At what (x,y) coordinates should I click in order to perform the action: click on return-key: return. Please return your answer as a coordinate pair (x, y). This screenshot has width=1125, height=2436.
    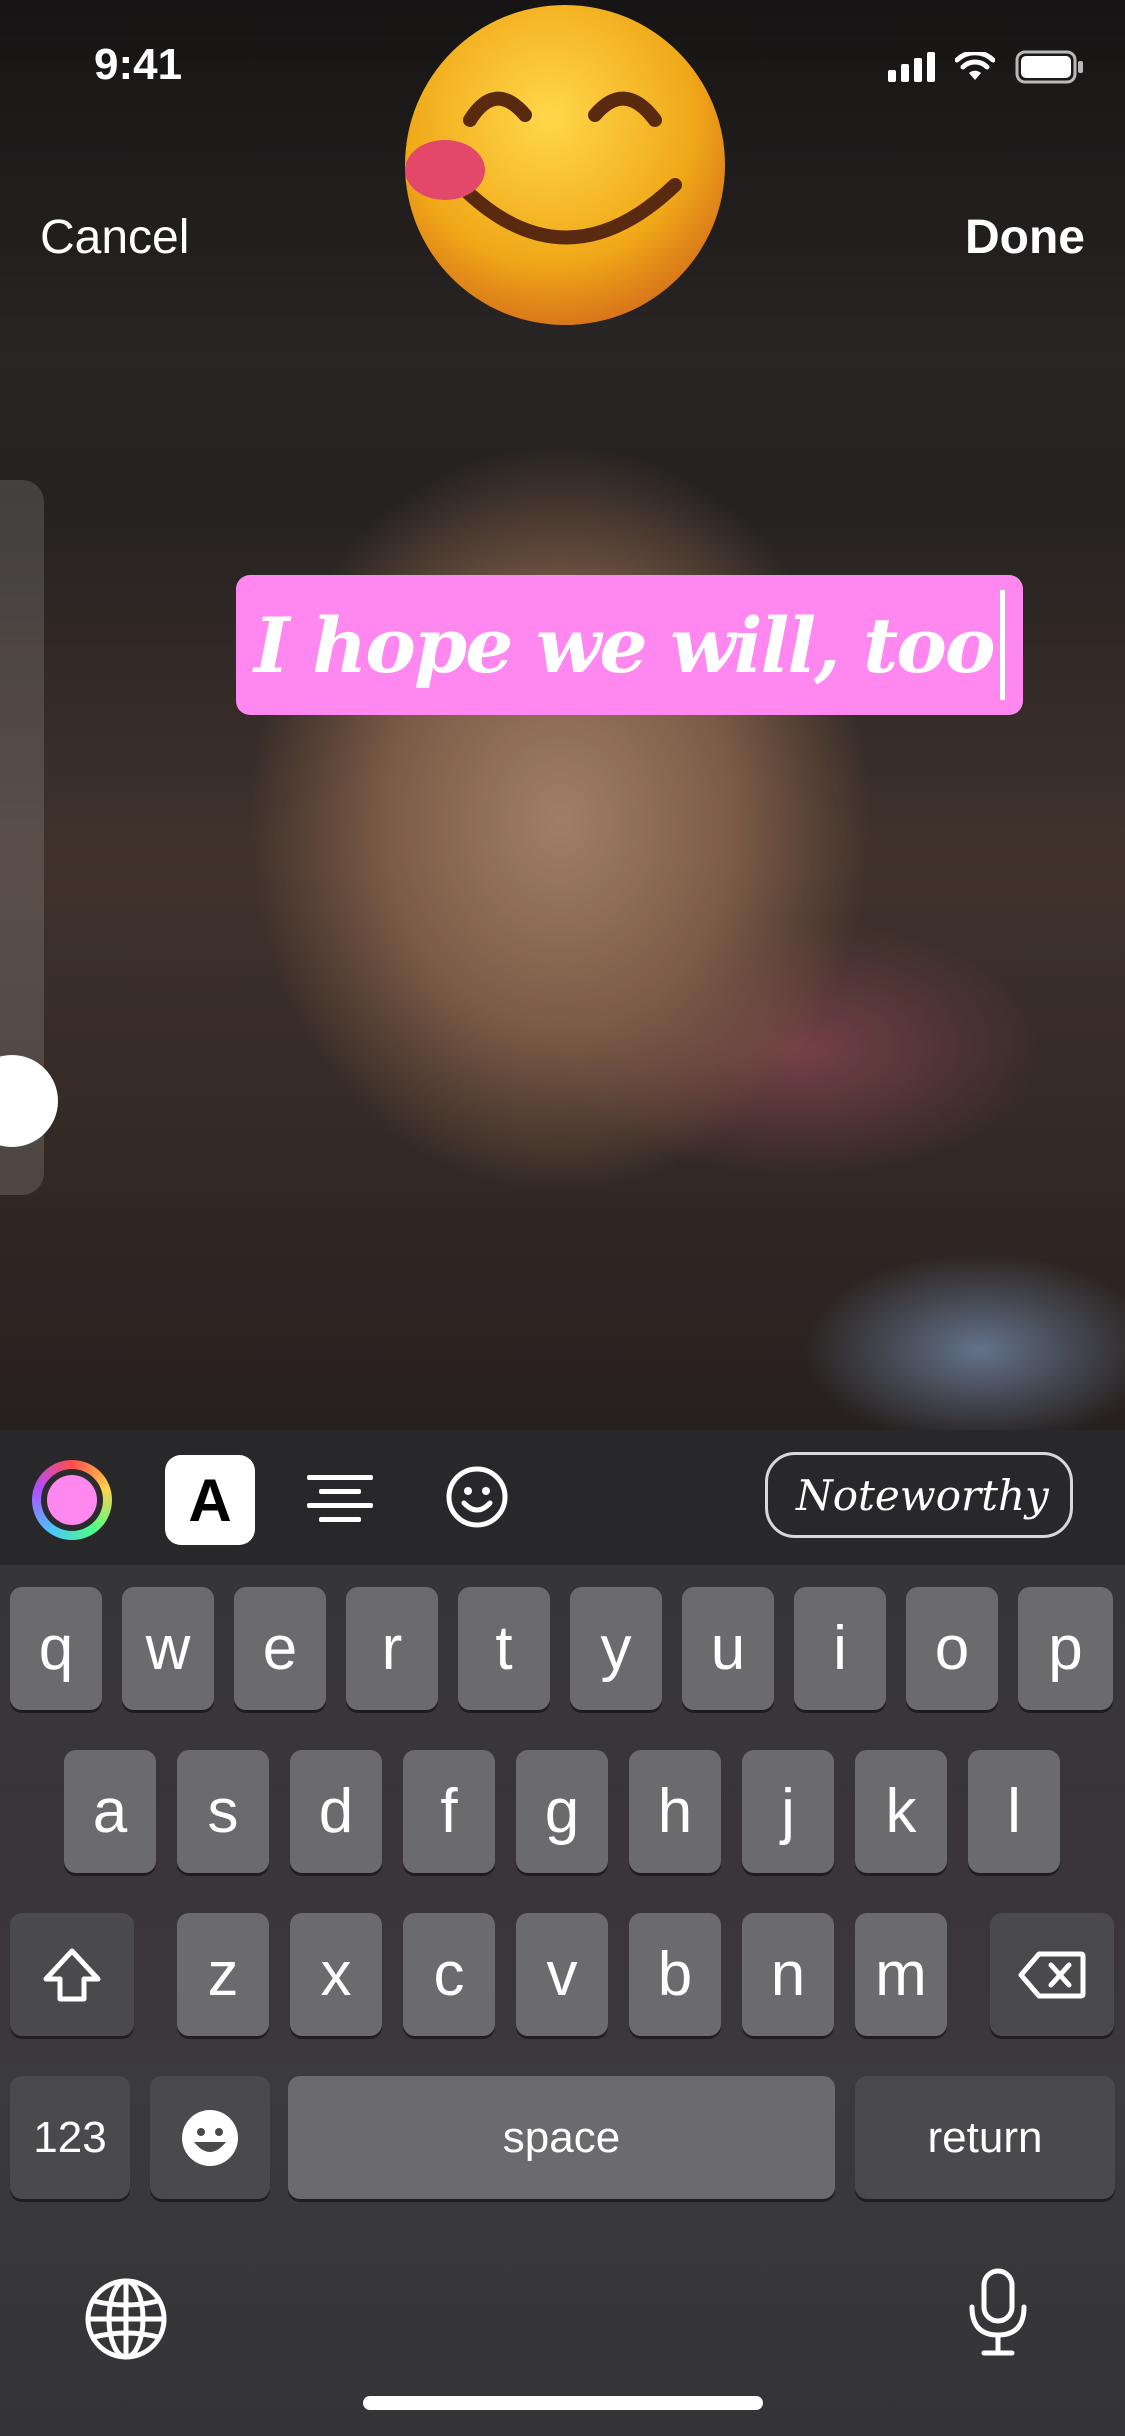
    Looking at the image, I should click on (985, 2137).